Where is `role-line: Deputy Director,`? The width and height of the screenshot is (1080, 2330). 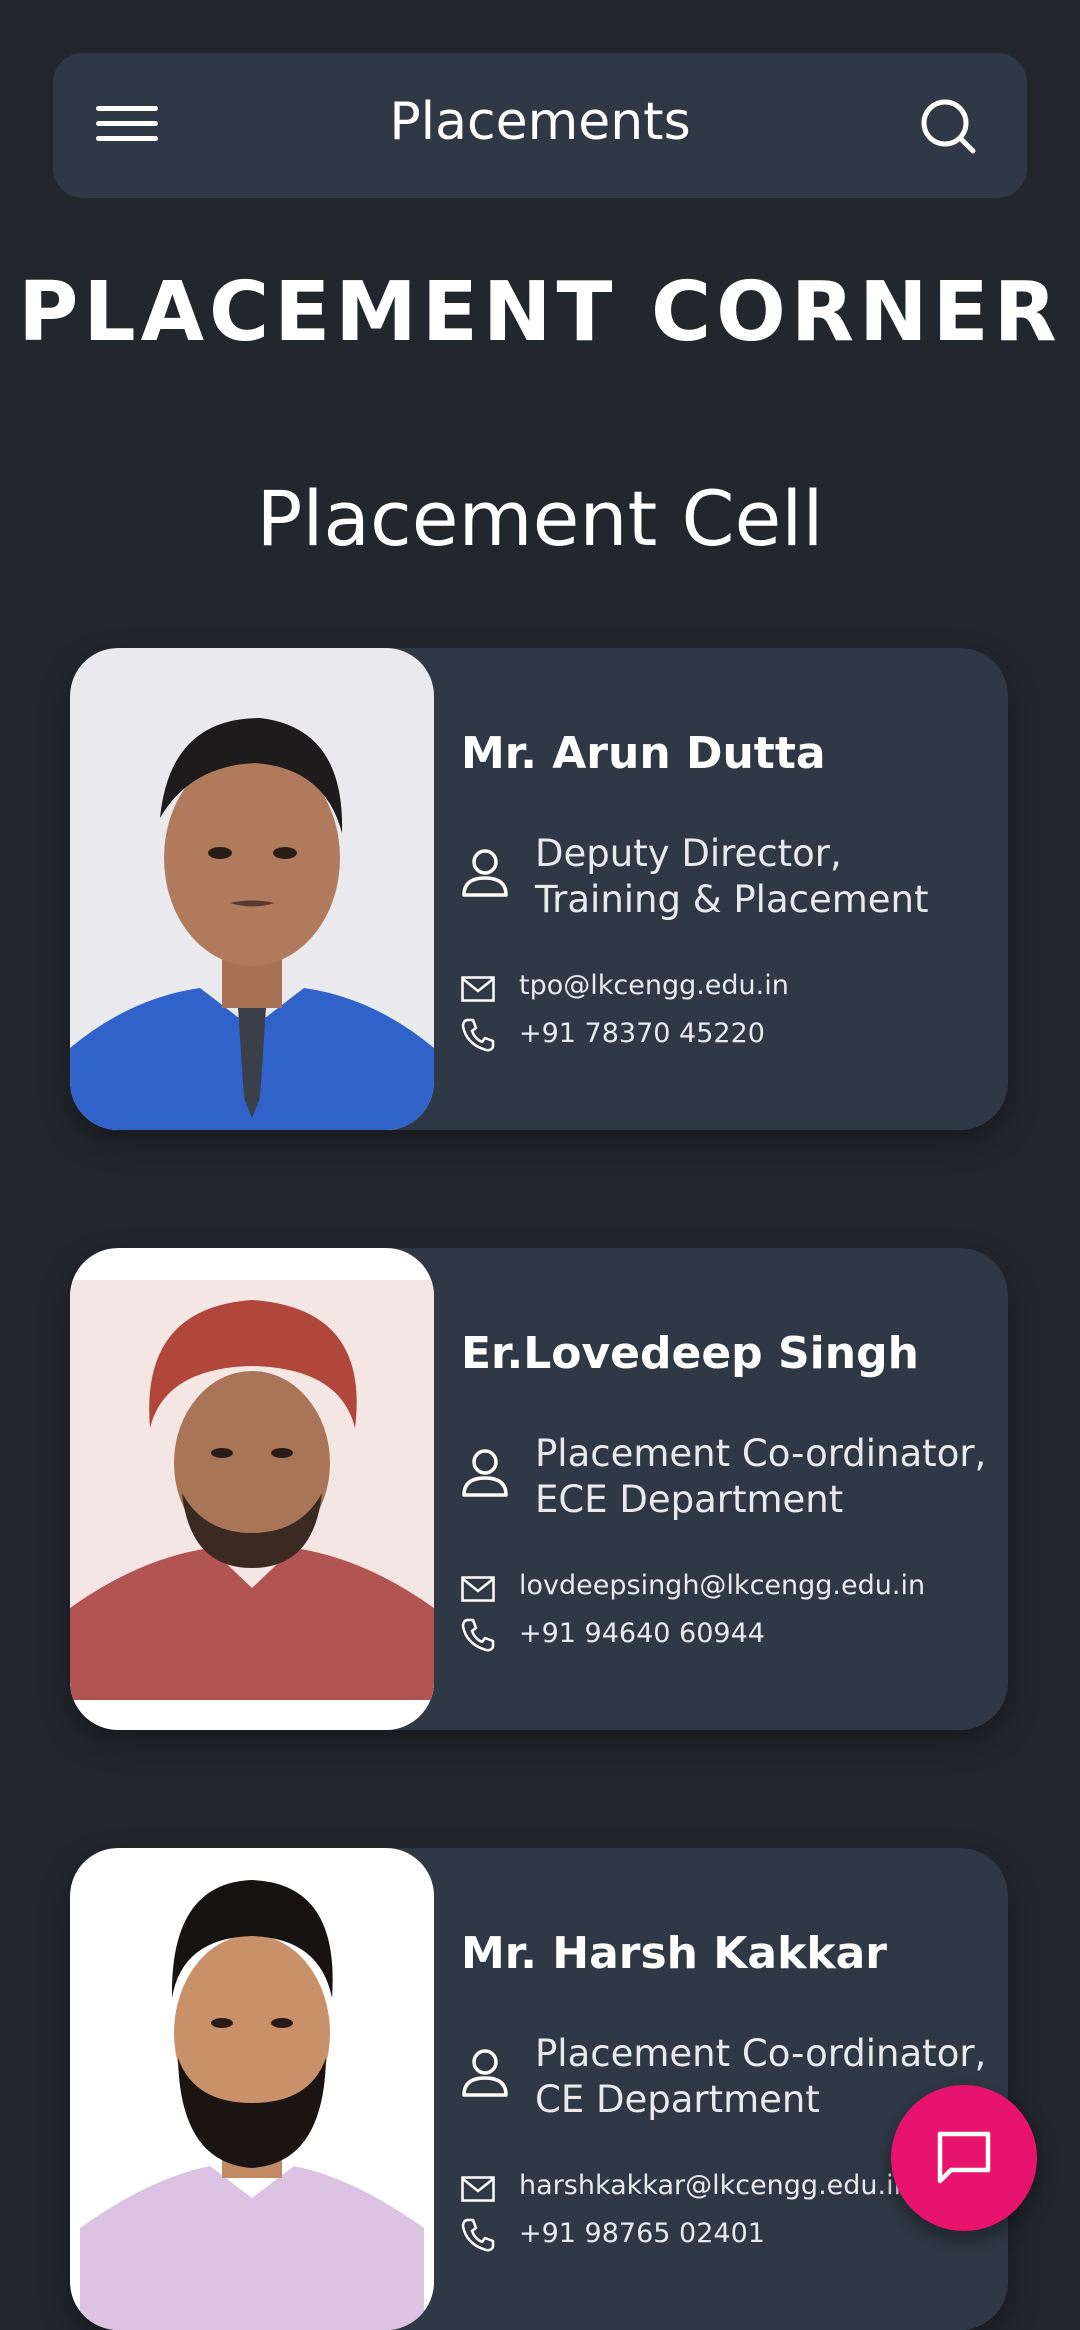
role-line: Deputy Director, is located at coordinates (688, 853).